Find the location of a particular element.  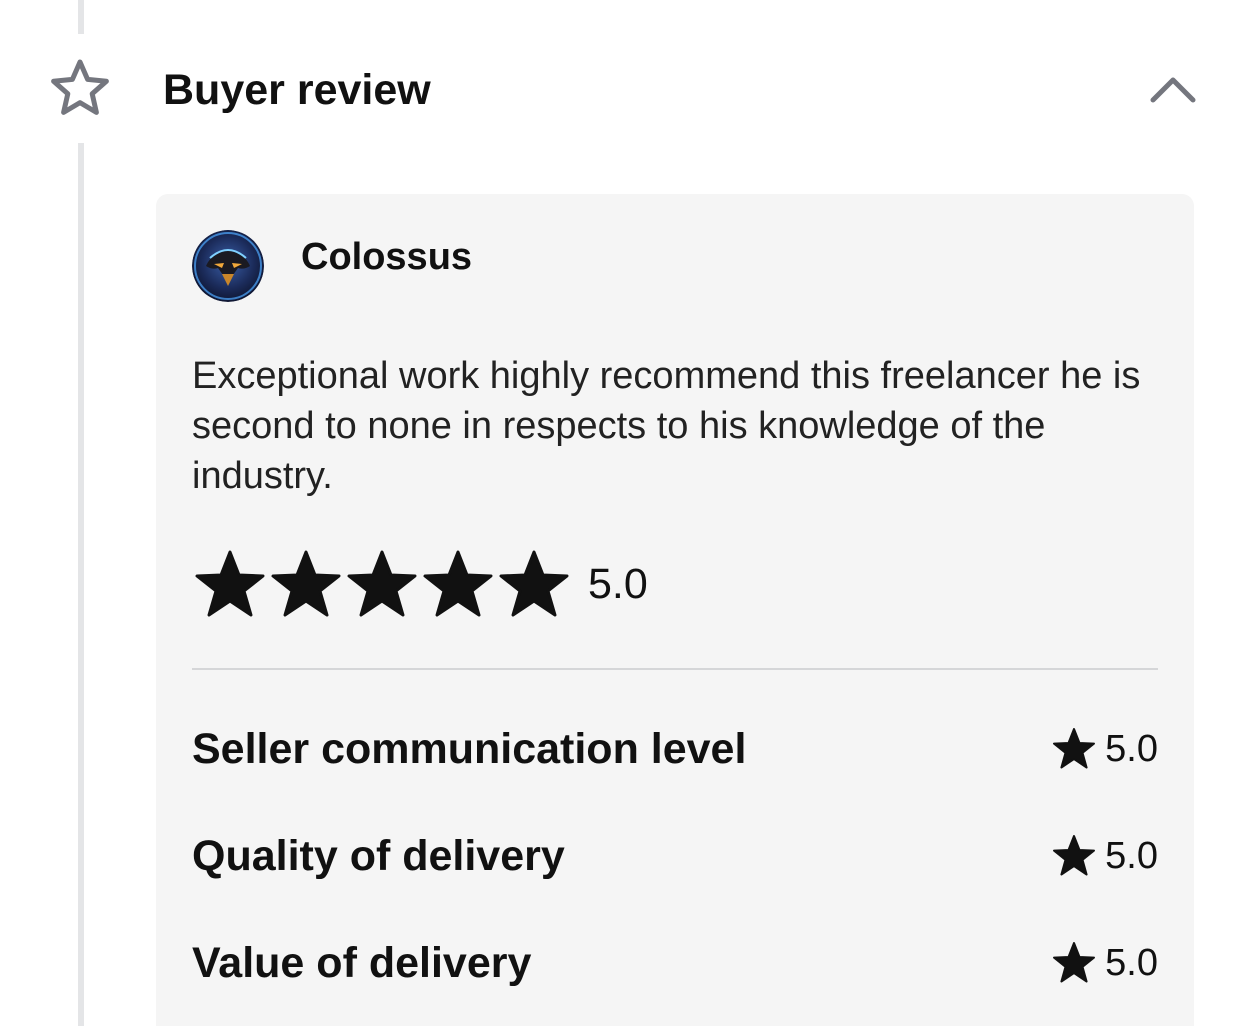

star-outline-icon is located at coordinates (80, 88).